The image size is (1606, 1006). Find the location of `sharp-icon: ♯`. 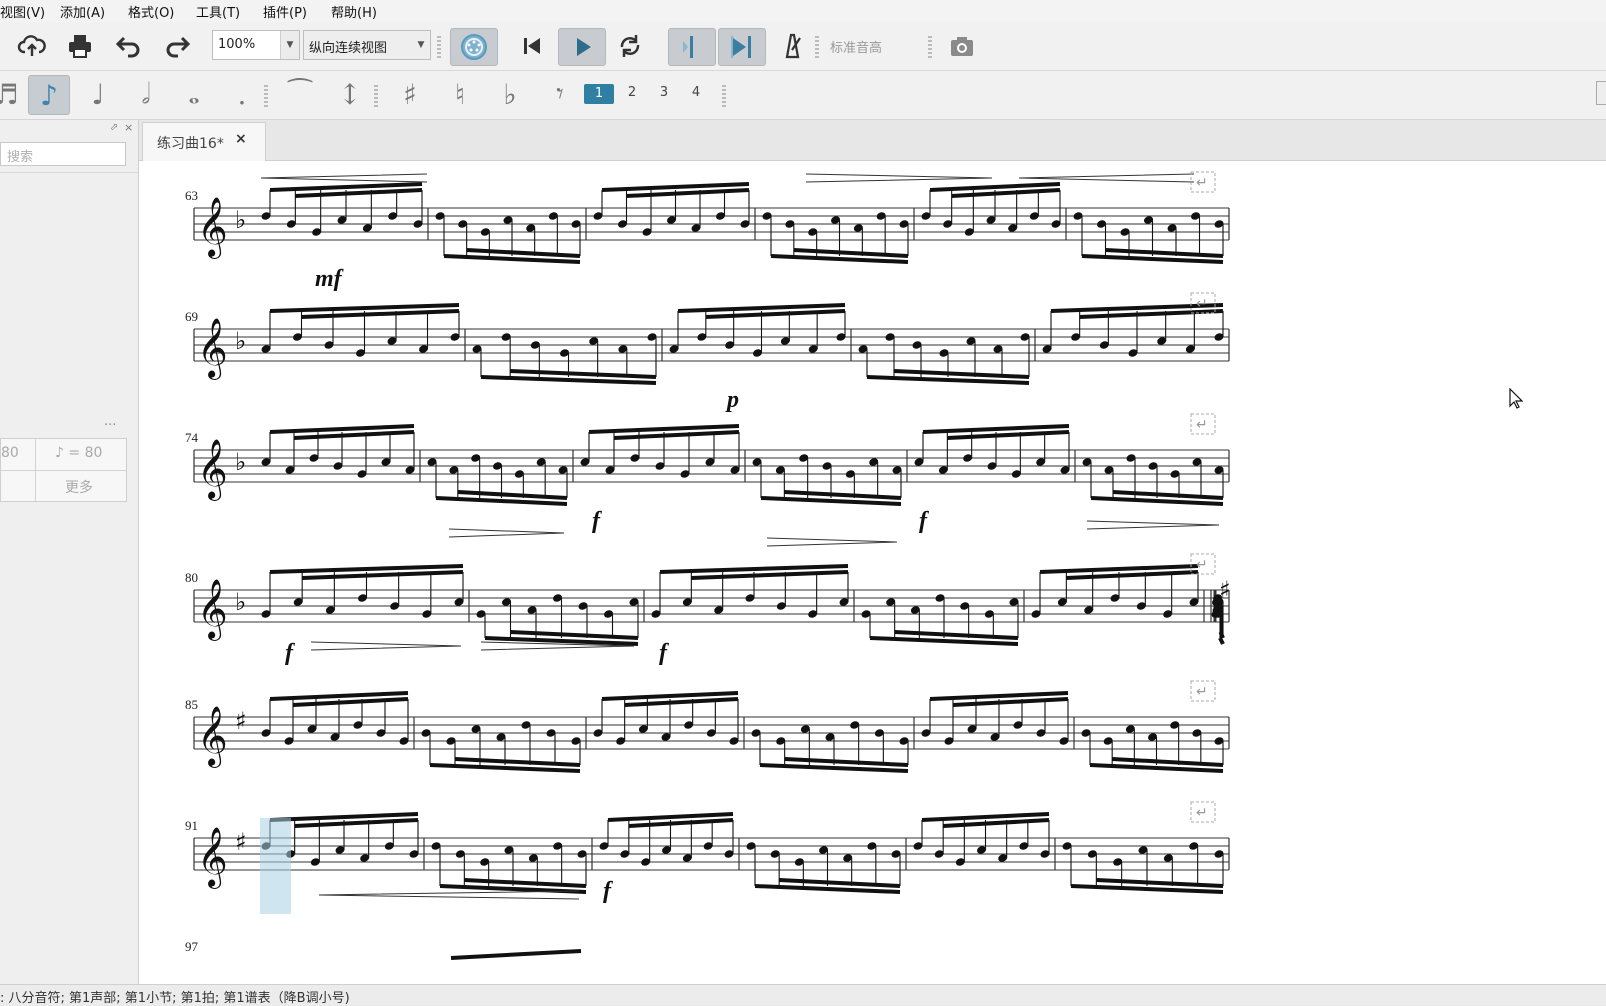

sharp-icon: ♯ is located at coordinates (410, 94).